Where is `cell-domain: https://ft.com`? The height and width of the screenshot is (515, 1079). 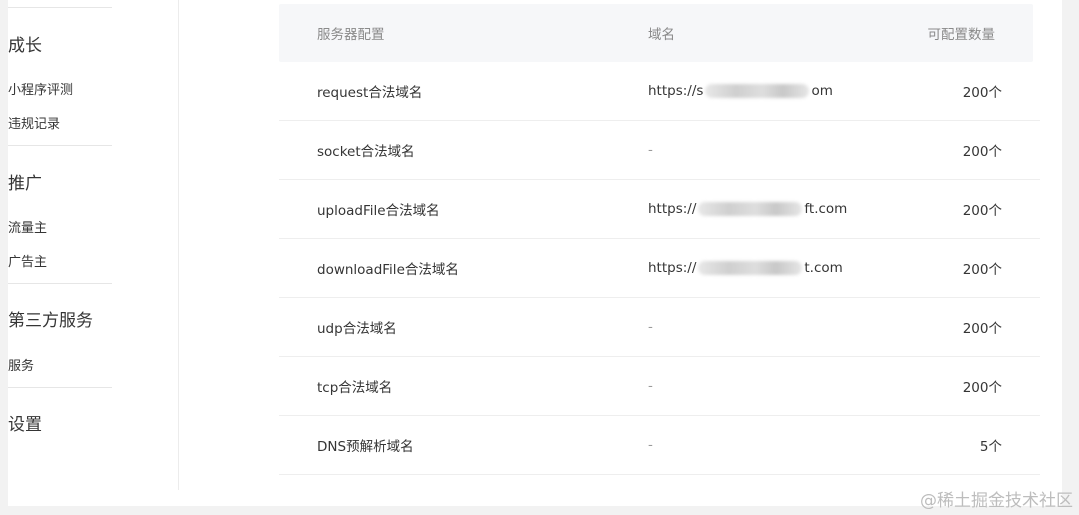 cell-domain: https://ft.com is located at coordinates (748, 208).